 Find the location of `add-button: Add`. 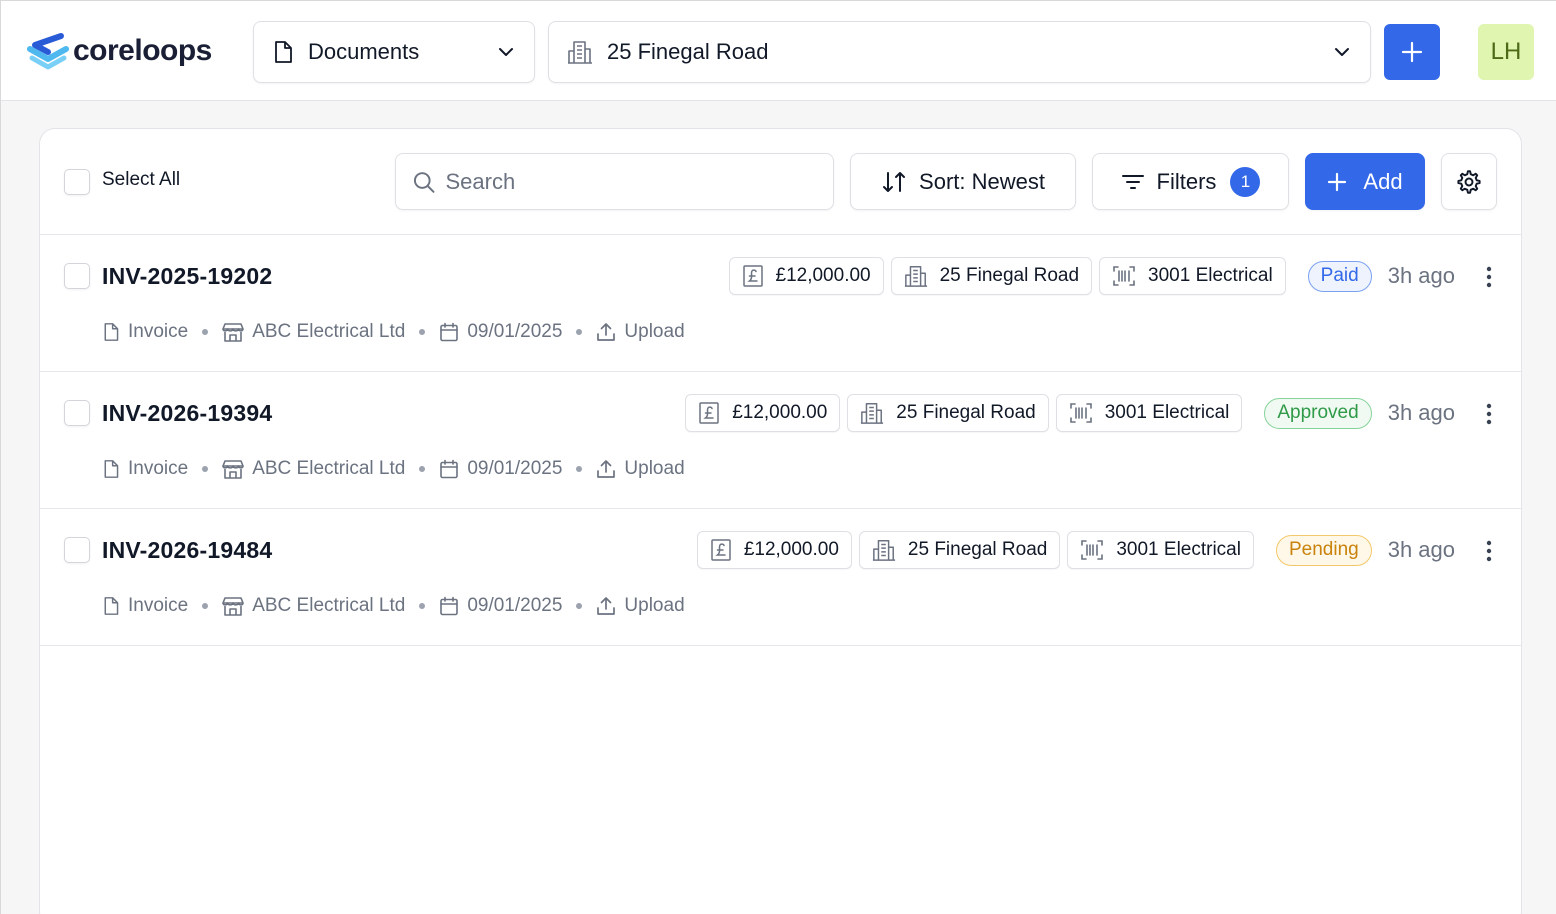

add-button: Add is located at coordinates (1365, 181).